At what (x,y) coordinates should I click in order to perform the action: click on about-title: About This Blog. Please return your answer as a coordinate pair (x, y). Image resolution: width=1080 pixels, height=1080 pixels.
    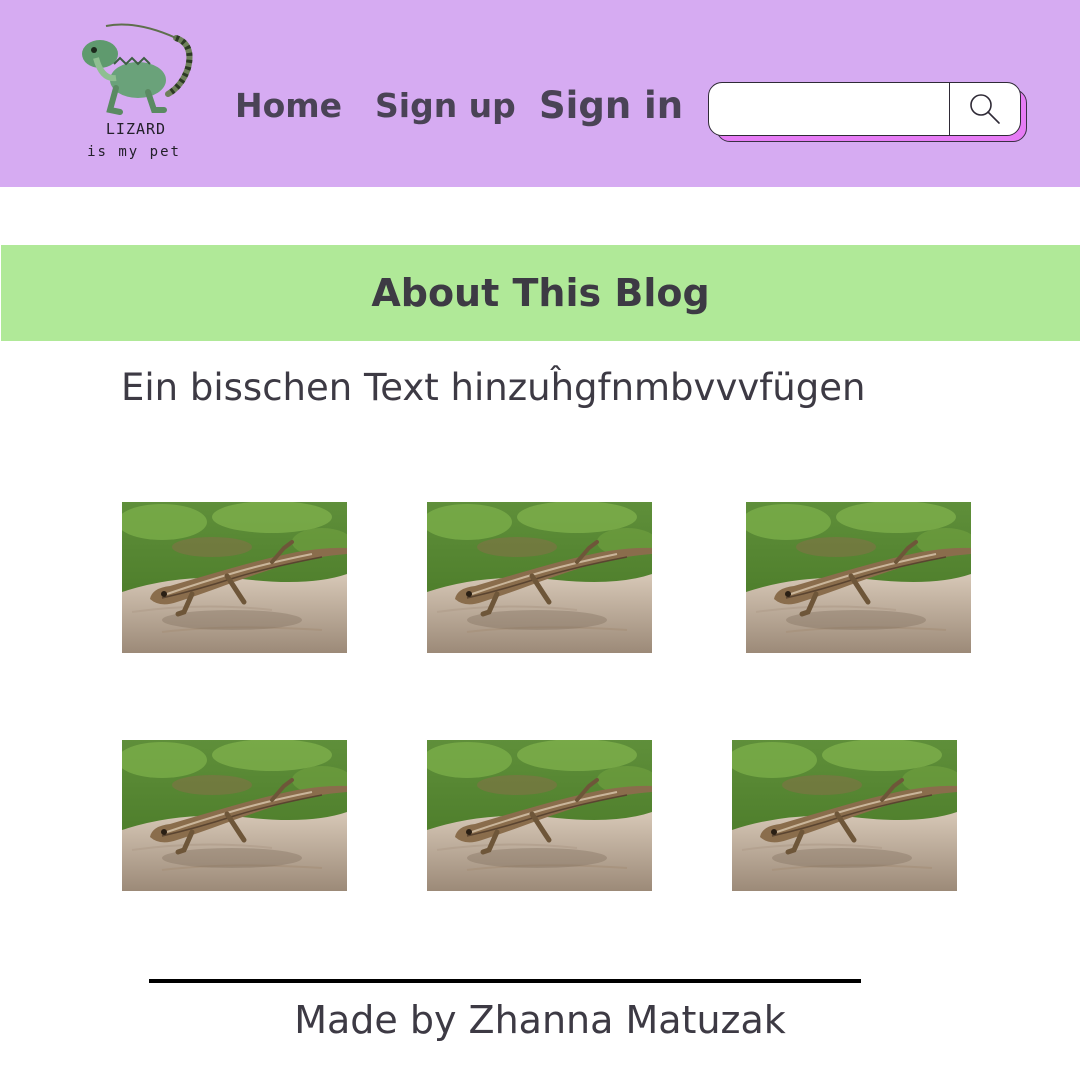
    Looking at the image, I should click on (540, 293).